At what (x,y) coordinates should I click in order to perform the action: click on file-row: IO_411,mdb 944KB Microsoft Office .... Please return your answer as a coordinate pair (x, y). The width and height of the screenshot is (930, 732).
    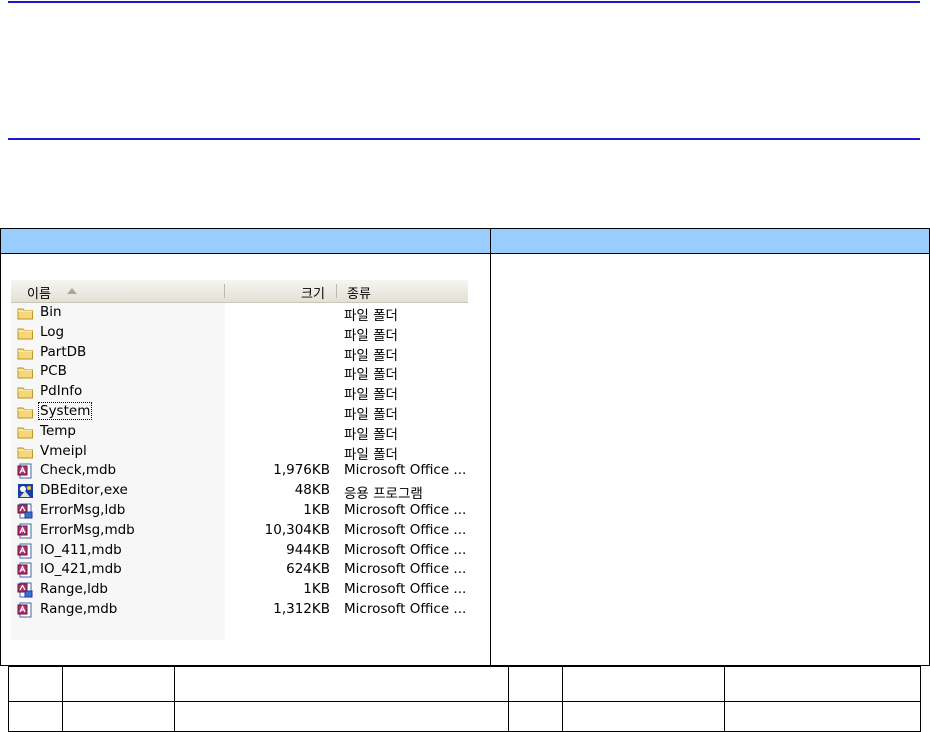
    Looking at the image, I should click on (239, 551).